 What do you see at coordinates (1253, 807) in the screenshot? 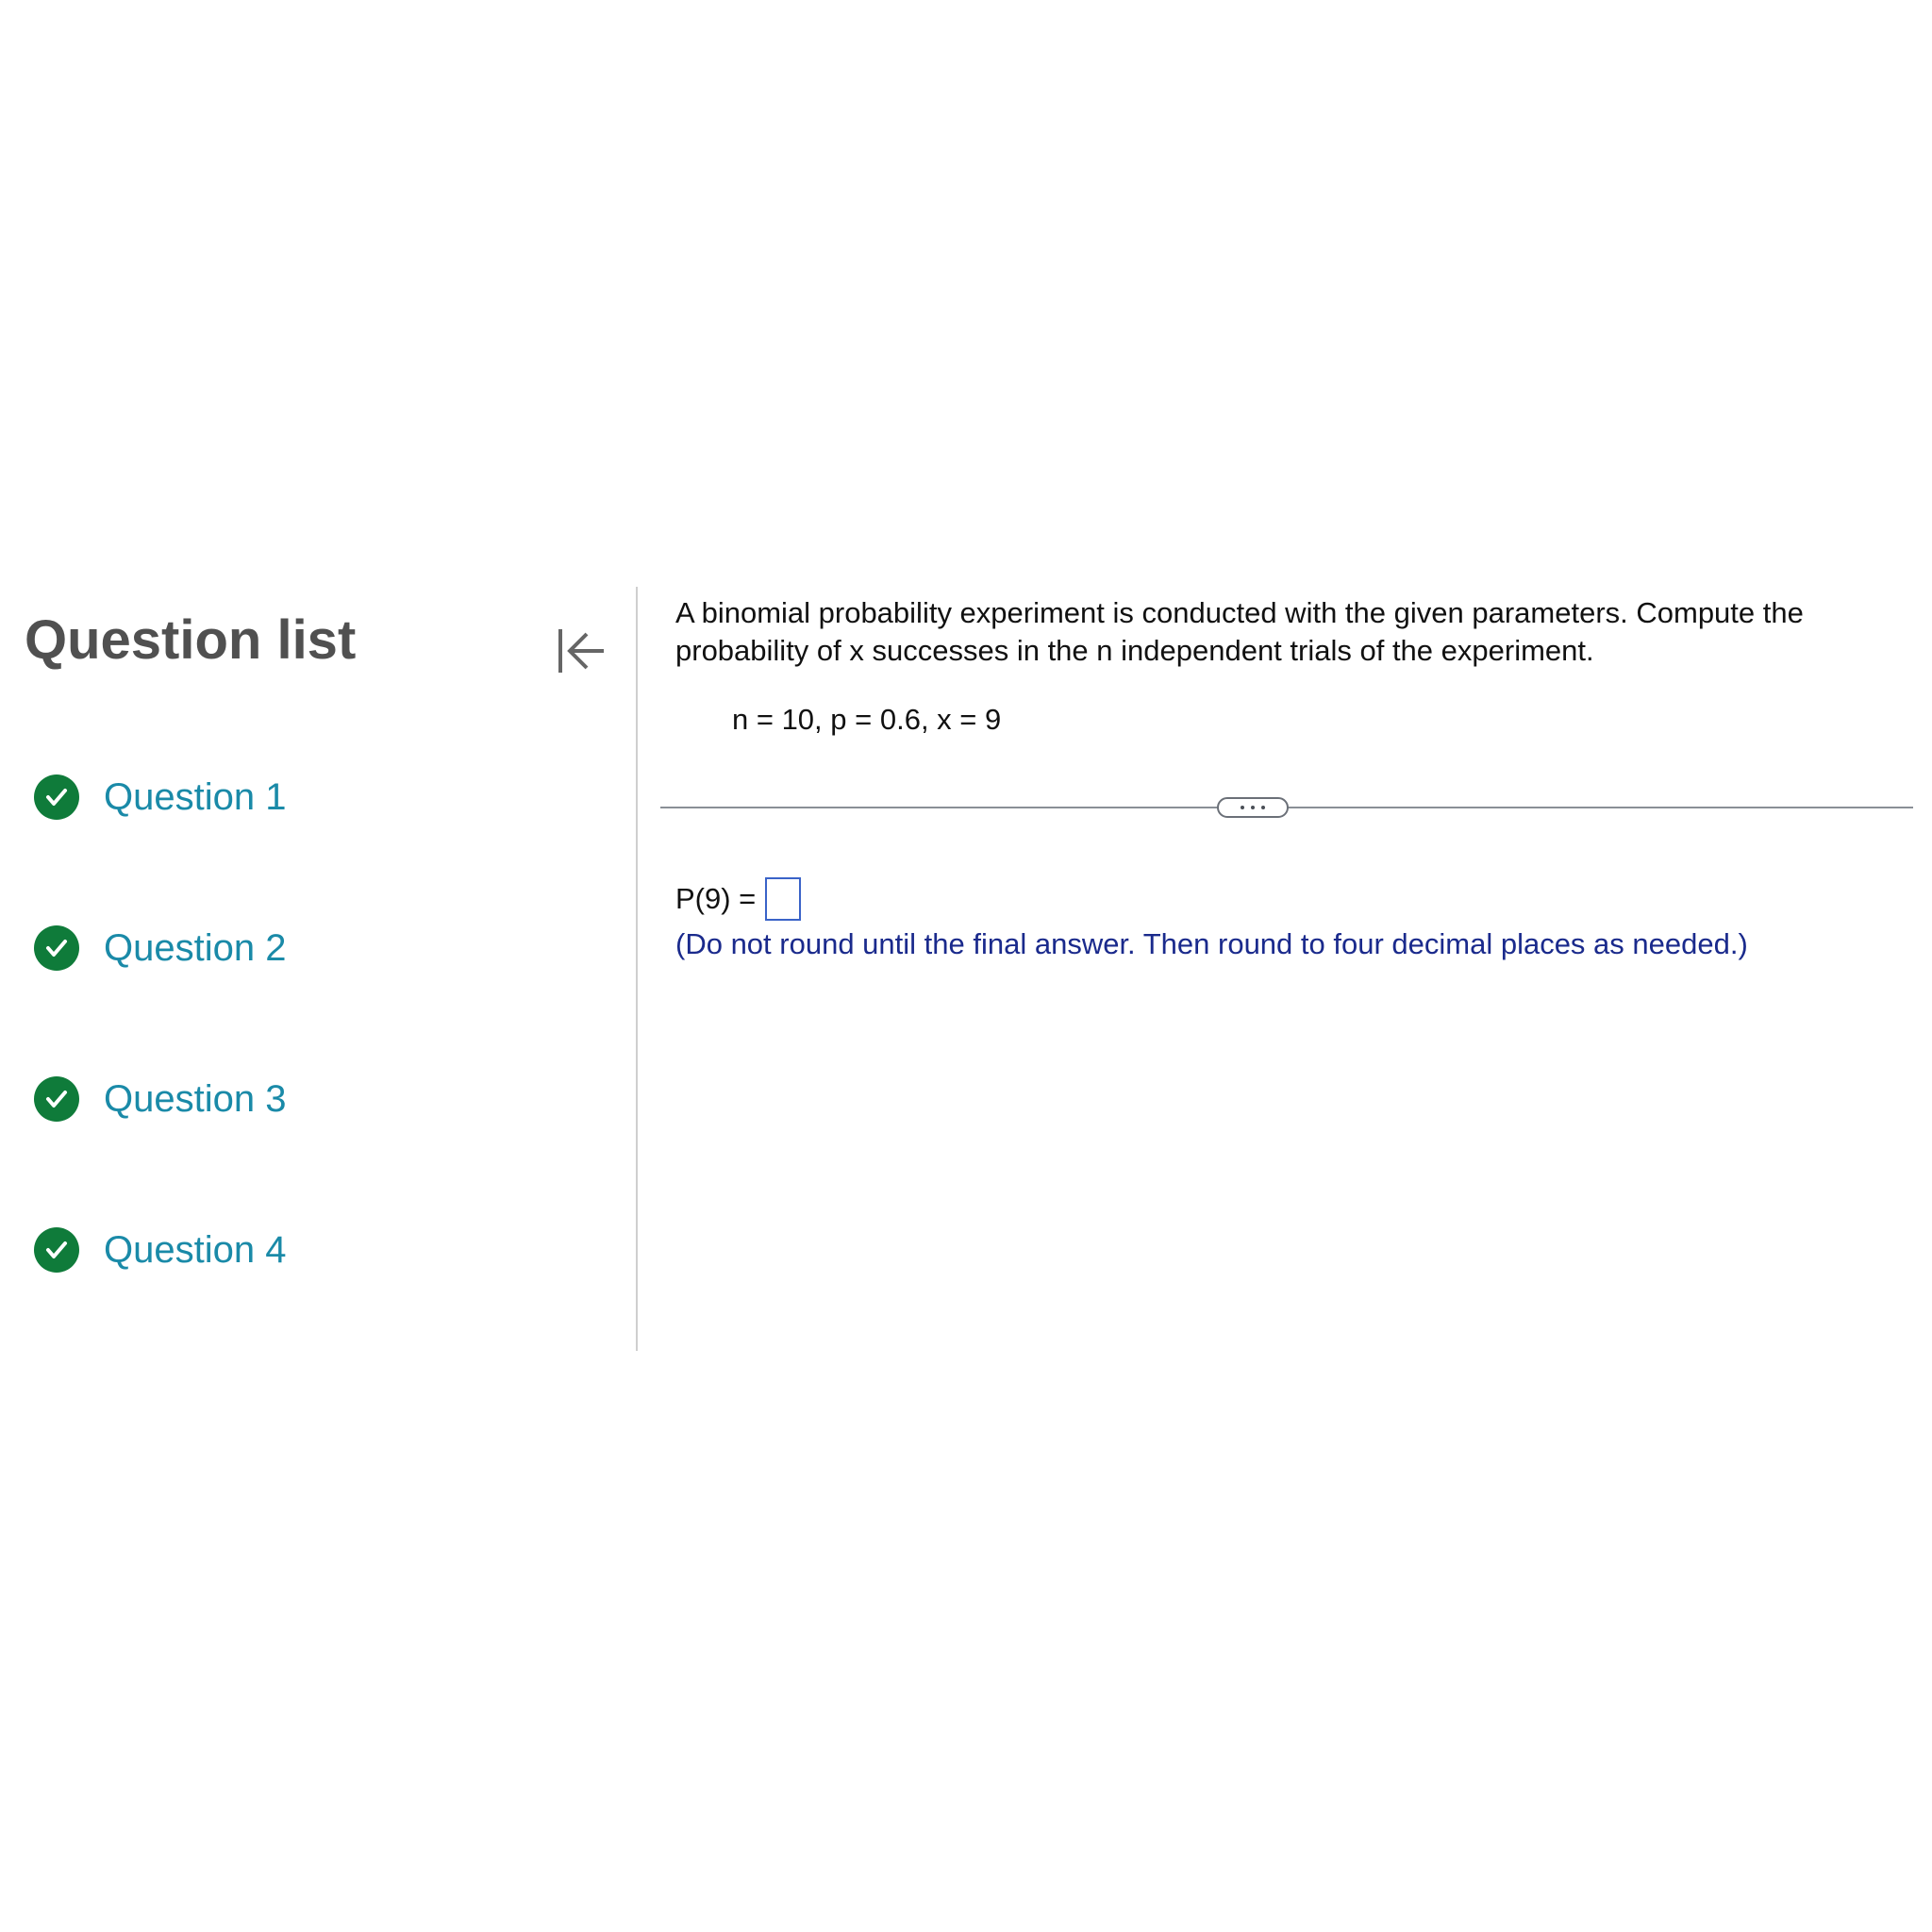
I see `expand-more-button` at bounding box center [1253, 807].